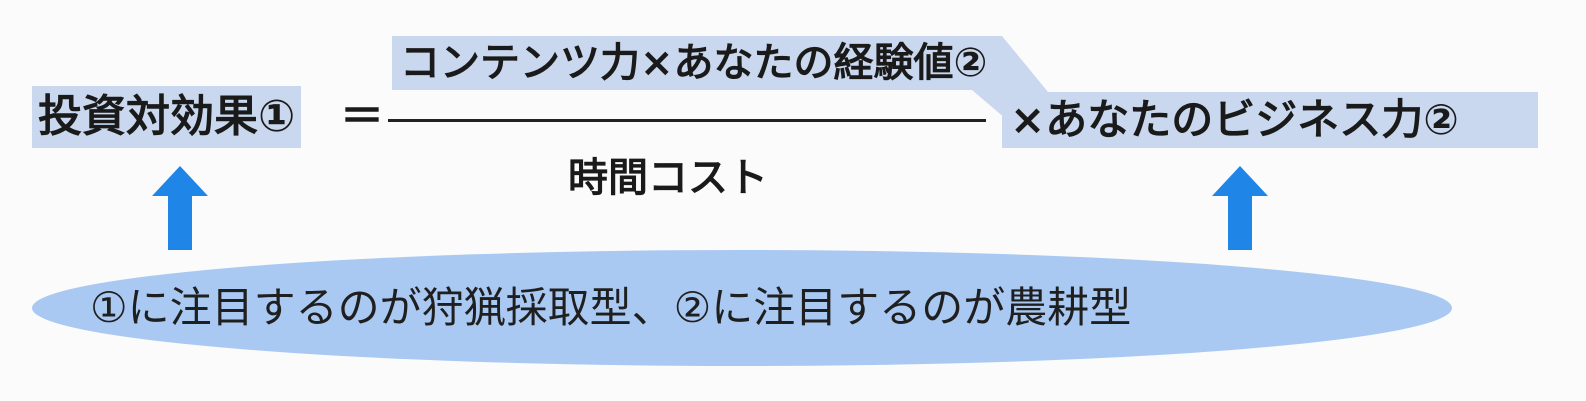 The width and height of the screenshot is (1586, 401). What do you see at coordinates (1240, 208) in the screenshot?
I see `arrow-up-right-icon` at bounding box center [1240, 208].